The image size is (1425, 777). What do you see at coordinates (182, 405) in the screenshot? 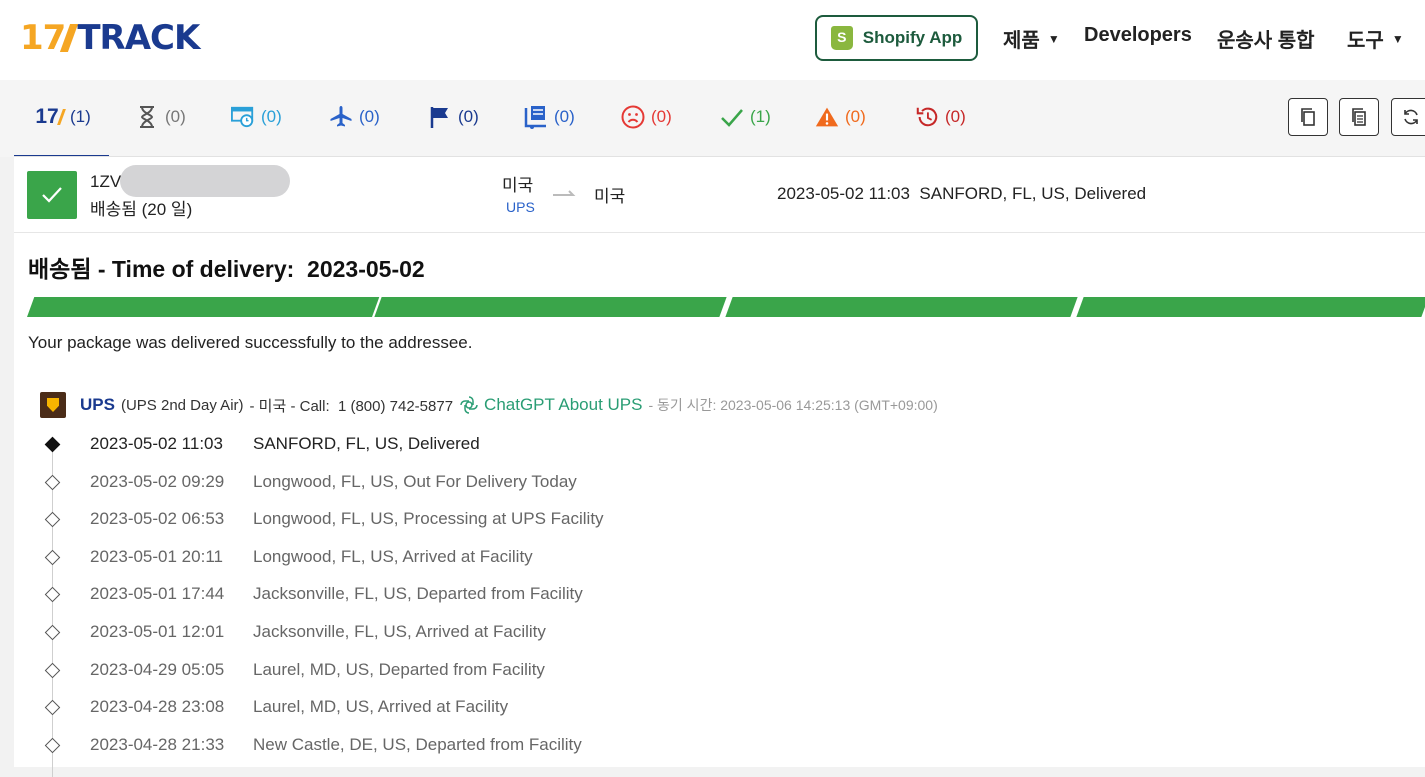
I see `service-type: (UPS 2nd Day Air)` at bounding box center [182, 405].